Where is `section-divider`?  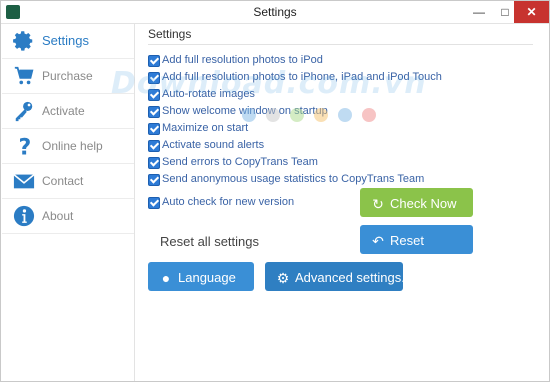 section-divider is located at coordinates (340, 44).